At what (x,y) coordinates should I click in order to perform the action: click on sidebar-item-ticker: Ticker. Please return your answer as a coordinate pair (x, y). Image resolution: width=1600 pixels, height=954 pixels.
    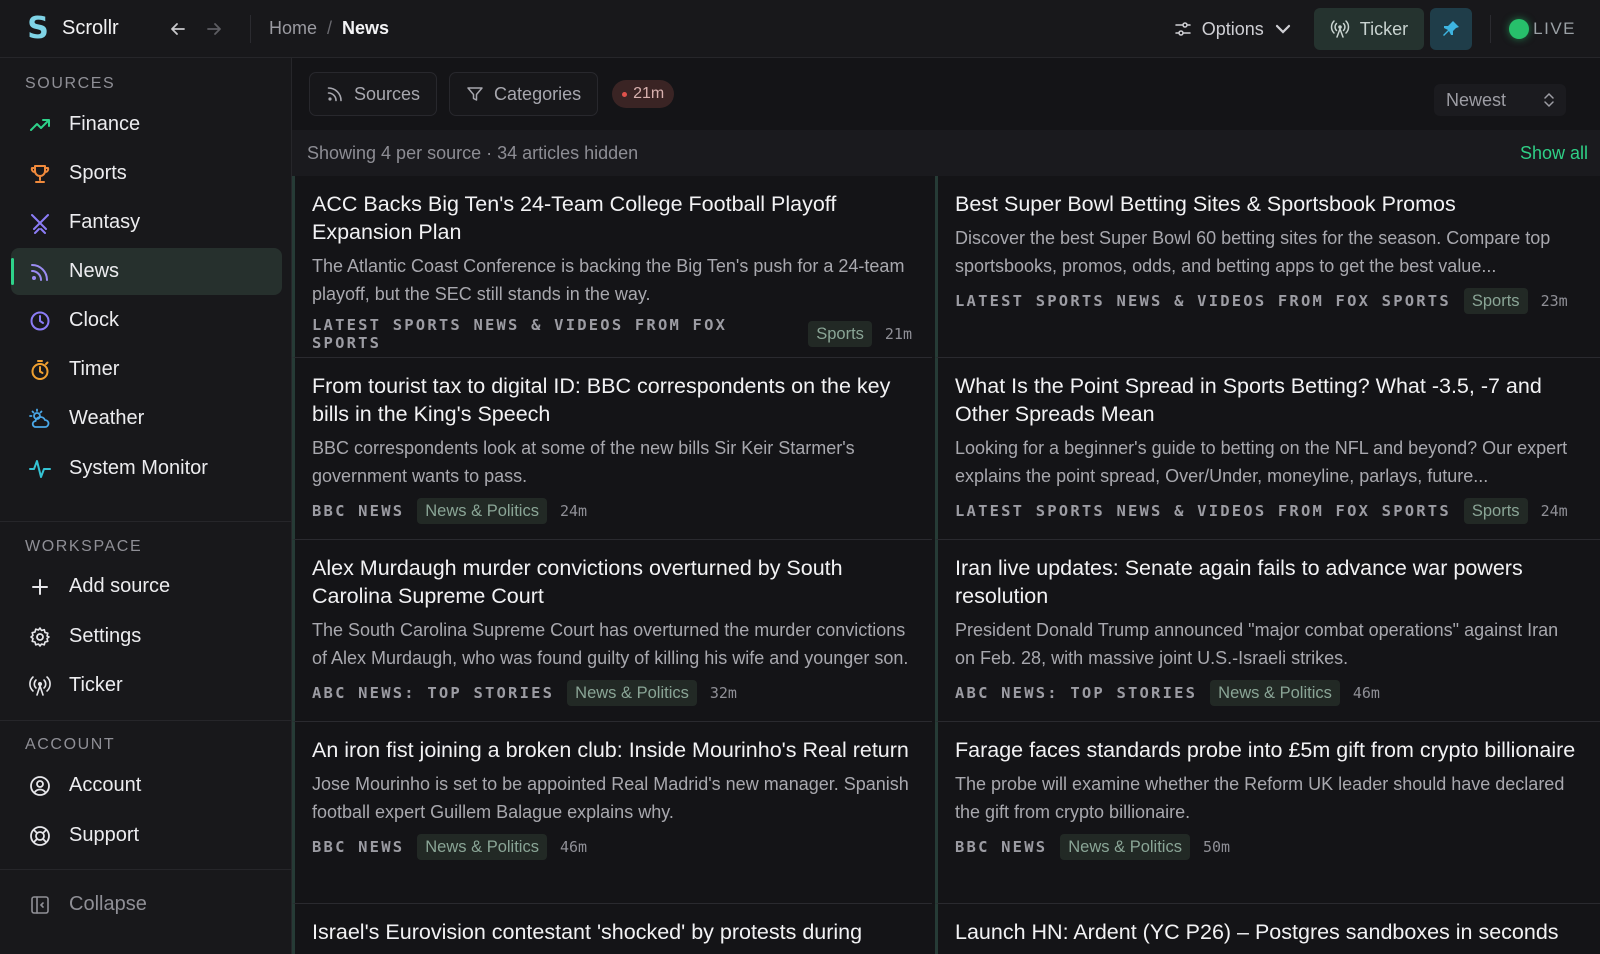
    Looking at the image, I should click on (146, 685).